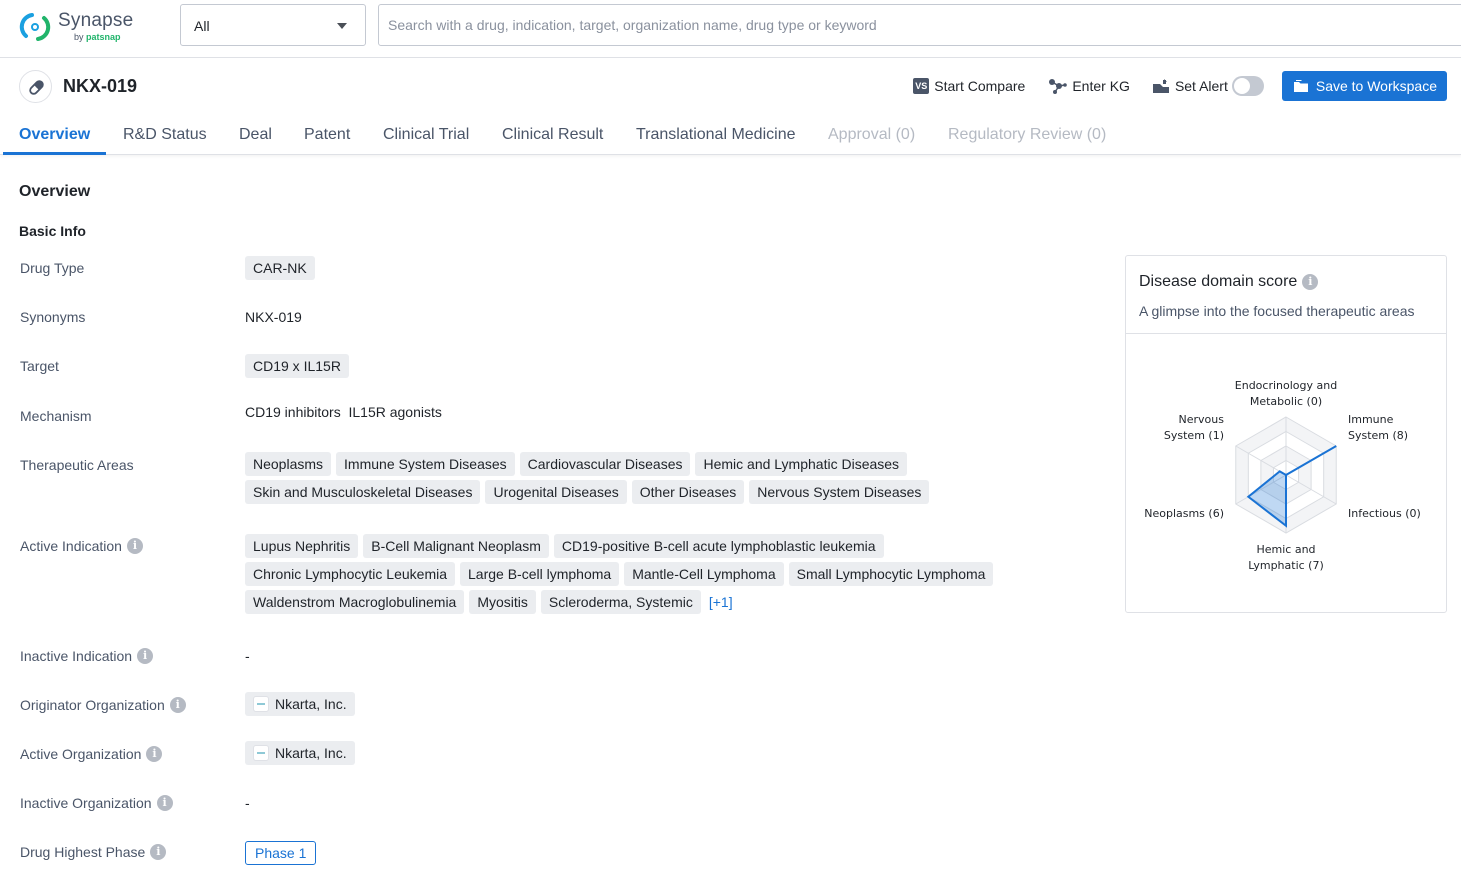 The height and width of the screenshot is (873, 1461). I want to click on section-title: Overview, so click(55, 191).